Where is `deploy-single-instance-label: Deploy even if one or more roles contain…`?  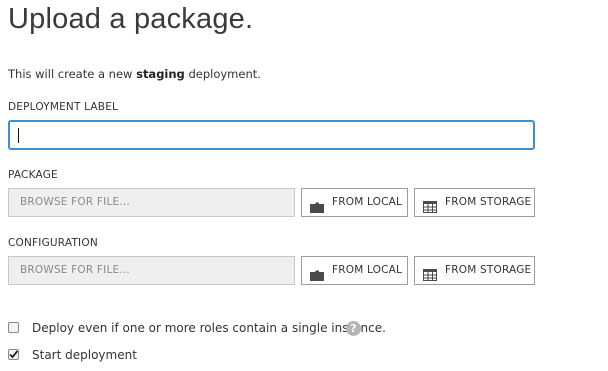
deploy-single-instance-label: Deploy even if one or more roles contain… is located at coordinates (209, 328).